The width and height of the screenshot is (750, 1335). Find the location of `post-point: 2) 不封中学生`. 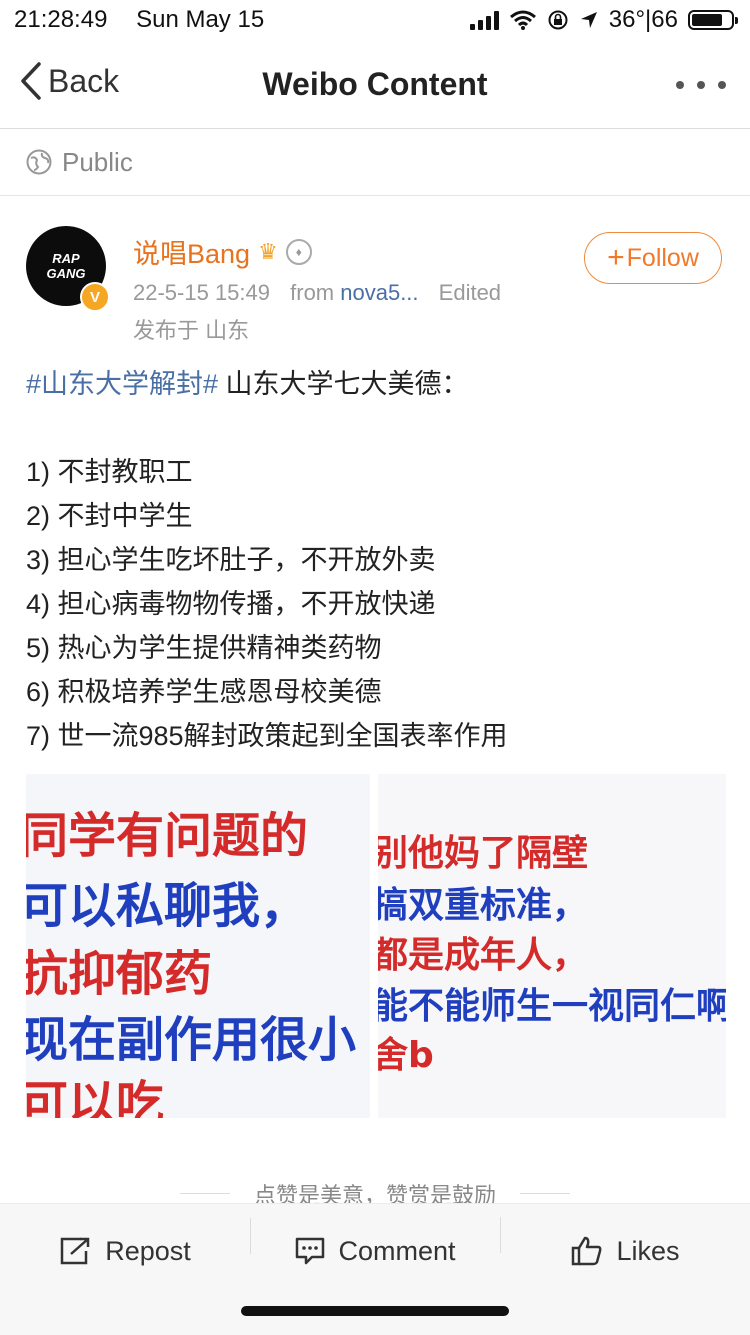

post-point: 2) 不封中学生 is located at coordinates (109, 516).